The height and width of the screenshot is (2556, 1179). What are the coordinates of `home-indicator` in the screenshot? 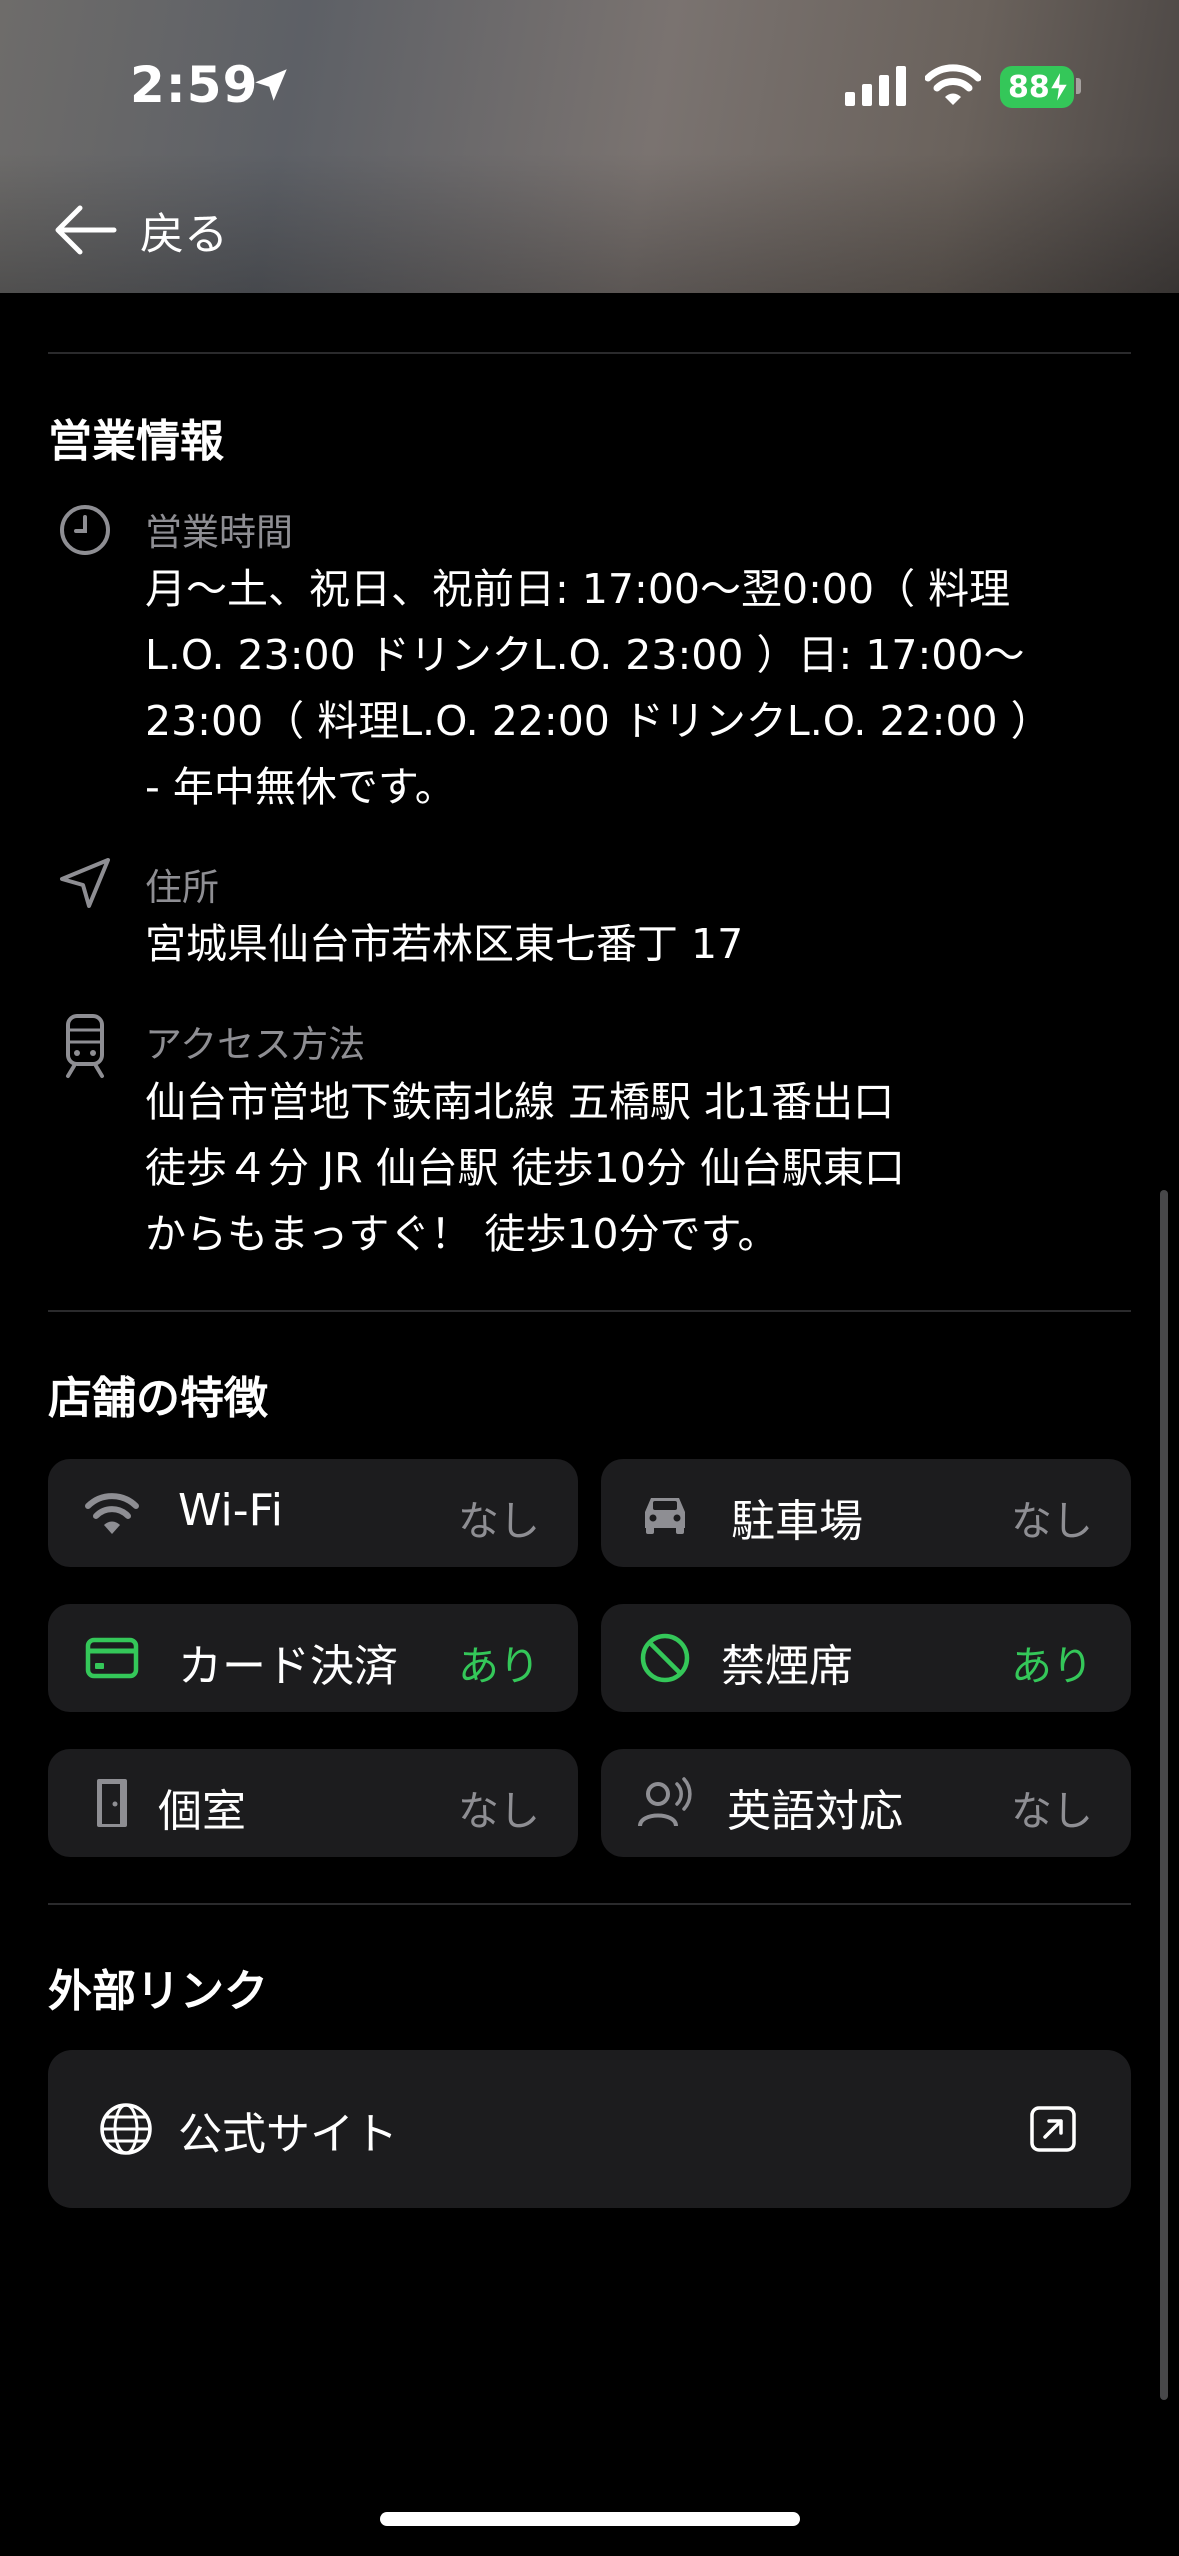 It's located at (590, 2519).